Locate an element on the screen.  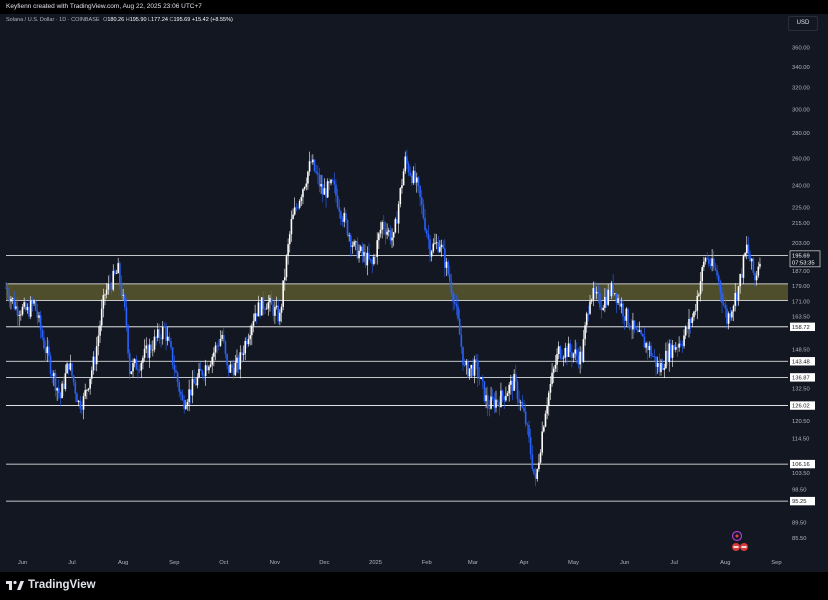
y-tick-label: 260.00 is located at coordinates (801, 159).